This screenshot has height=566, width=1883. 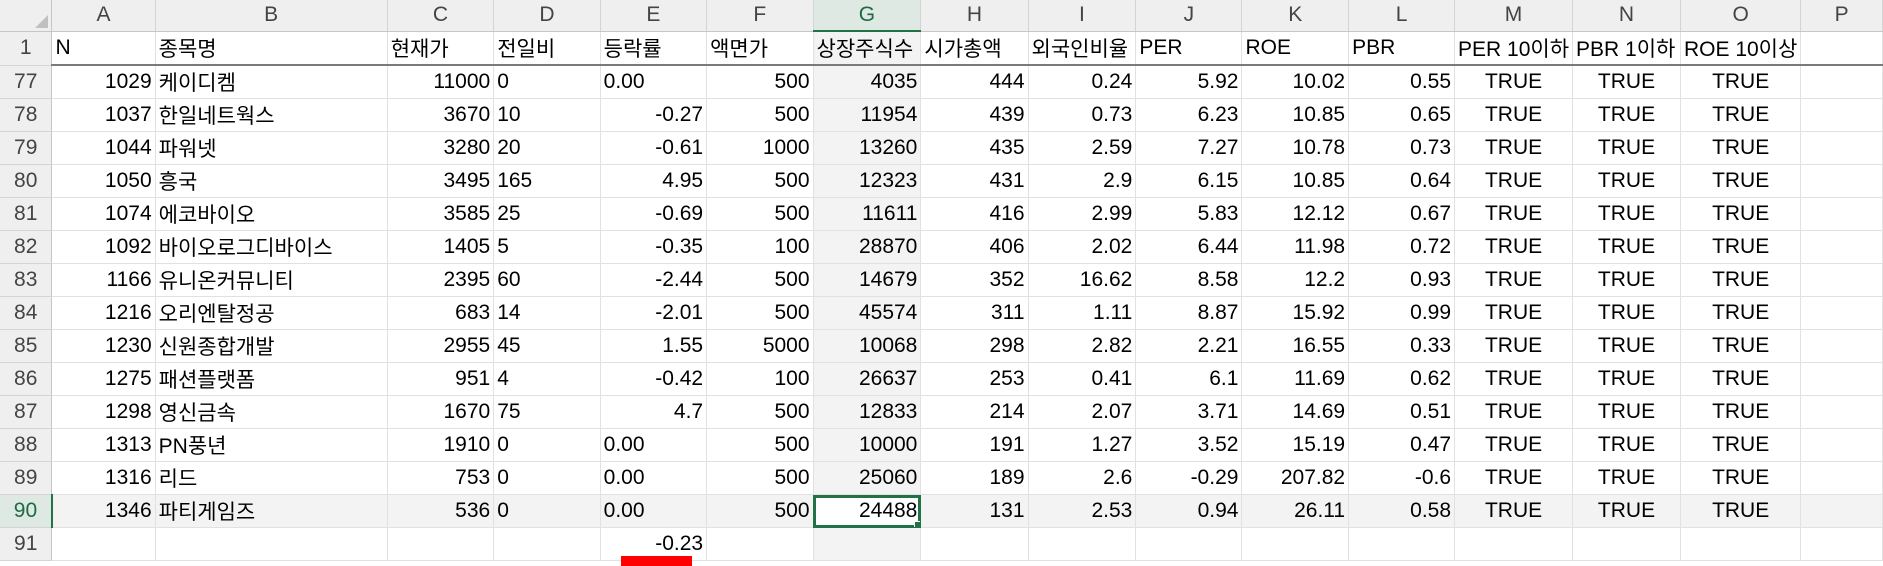 What do you see at coordinates (974, 181) in the screenshot?
I see `cell-h80: 431` at bounding box center [974, 181].